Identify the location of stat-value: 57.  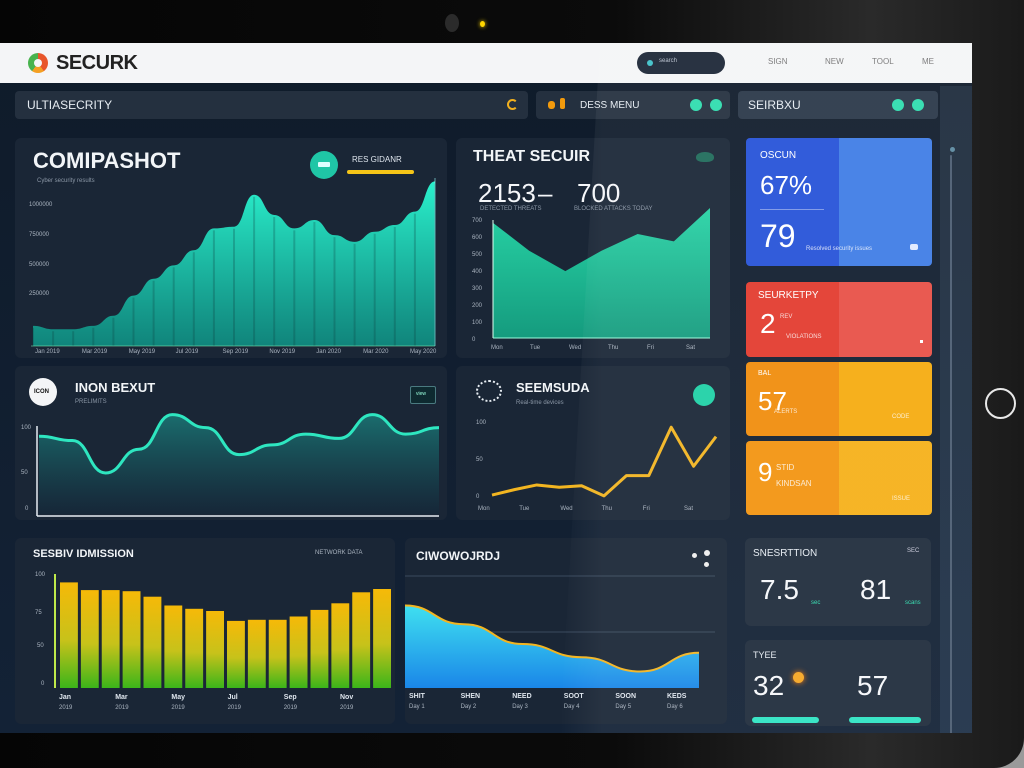
(873, 685).